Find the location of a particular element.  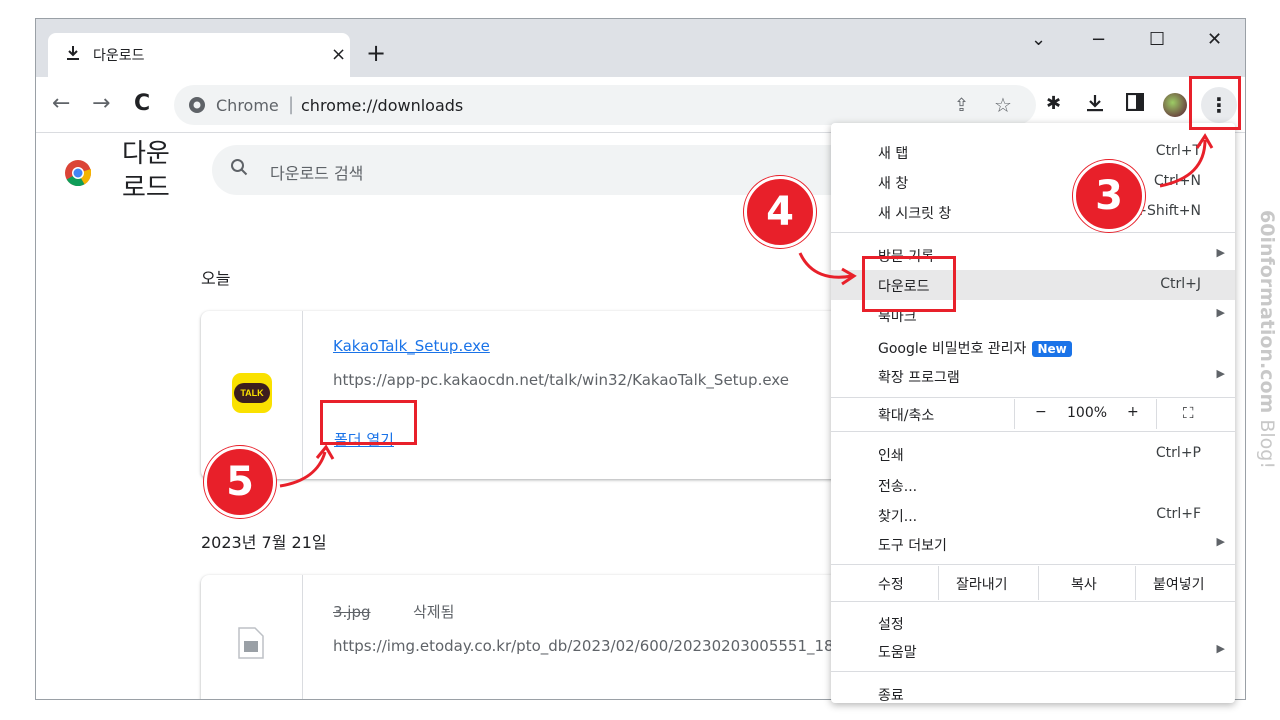

menu-shortcut: Ctrl+P is located at coordinates (1178, 453).